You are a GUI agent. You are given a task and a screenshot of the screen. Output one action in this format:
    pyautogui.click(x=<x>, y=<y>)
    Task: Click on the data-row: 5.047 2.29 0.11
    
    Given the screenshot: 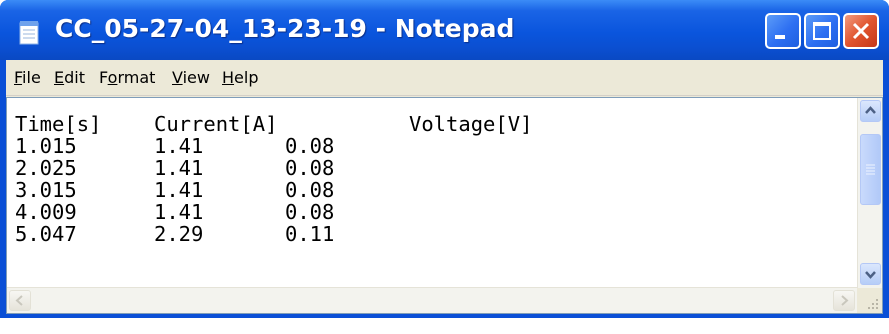 What is the action you would take?
    pyautogui.click(x=174, y=234)
    